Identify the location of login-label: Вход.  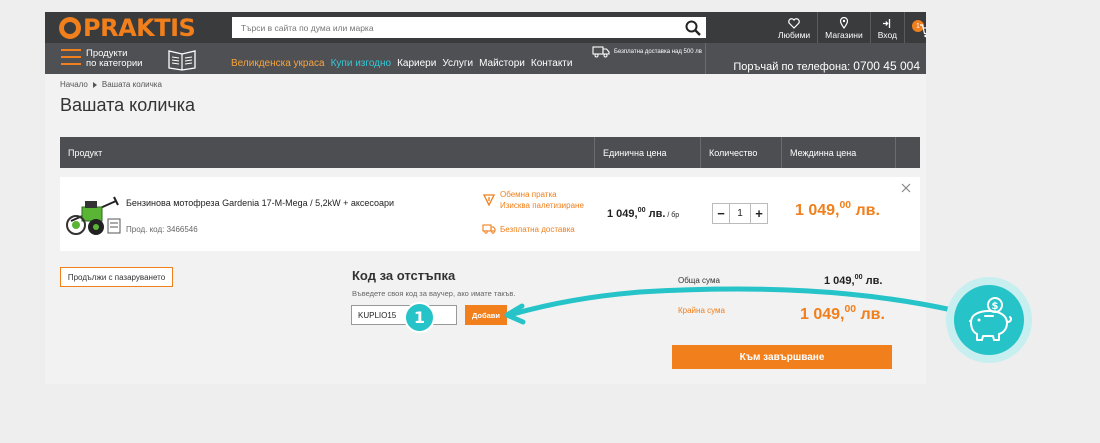
(887, 35).